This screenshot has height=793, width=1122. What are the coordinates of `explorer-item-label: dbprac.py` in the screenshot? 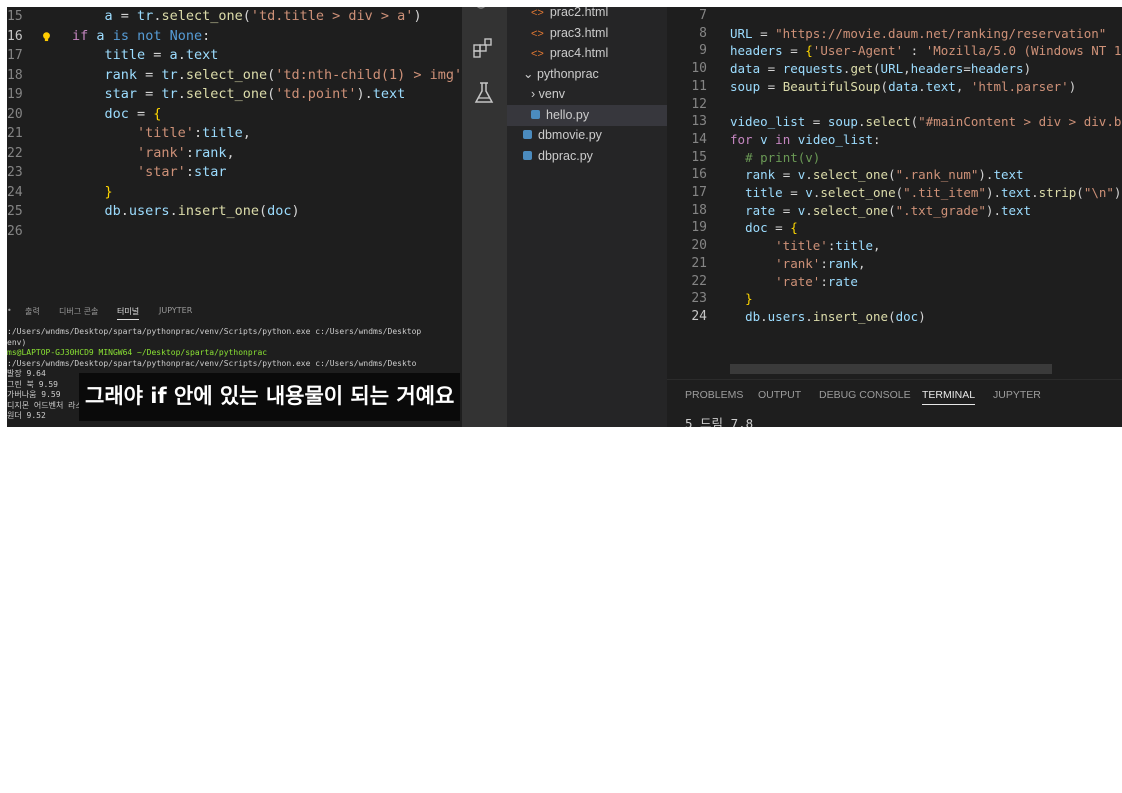 It's located at (565, 155).